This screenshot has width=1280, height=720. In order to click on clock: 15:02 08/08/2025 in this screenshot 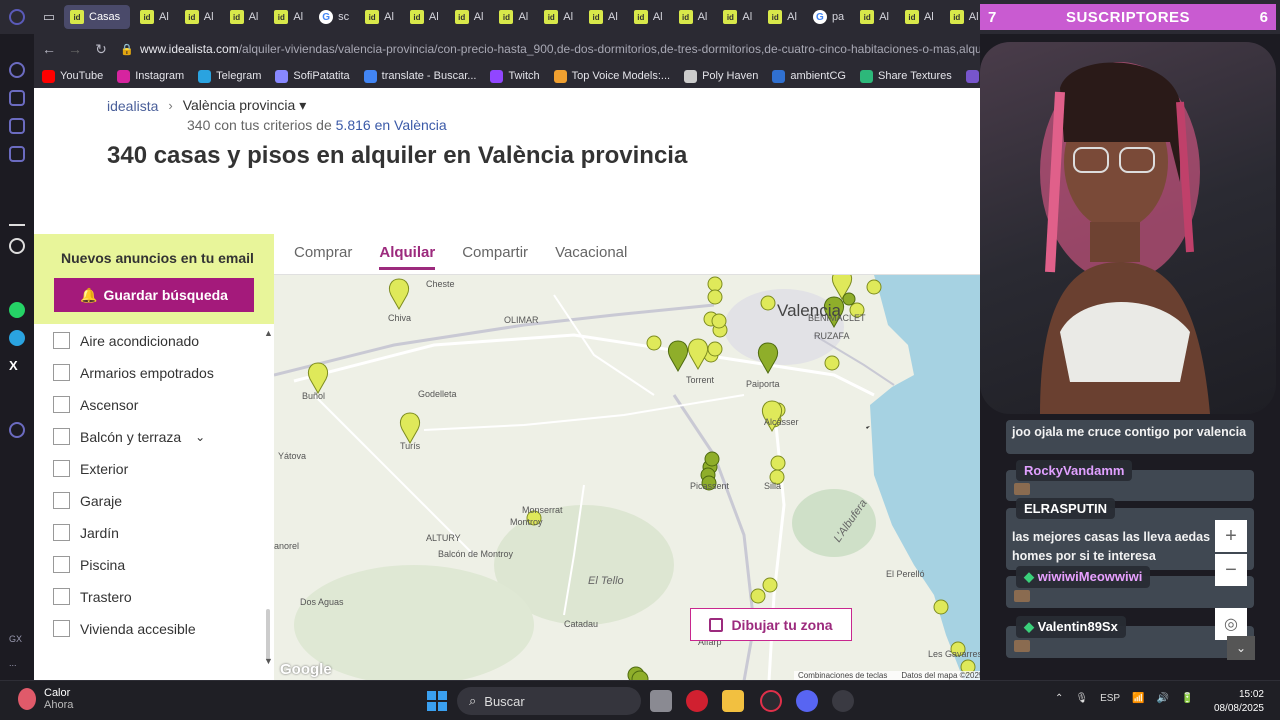, I will do `click(1238, 702)`.